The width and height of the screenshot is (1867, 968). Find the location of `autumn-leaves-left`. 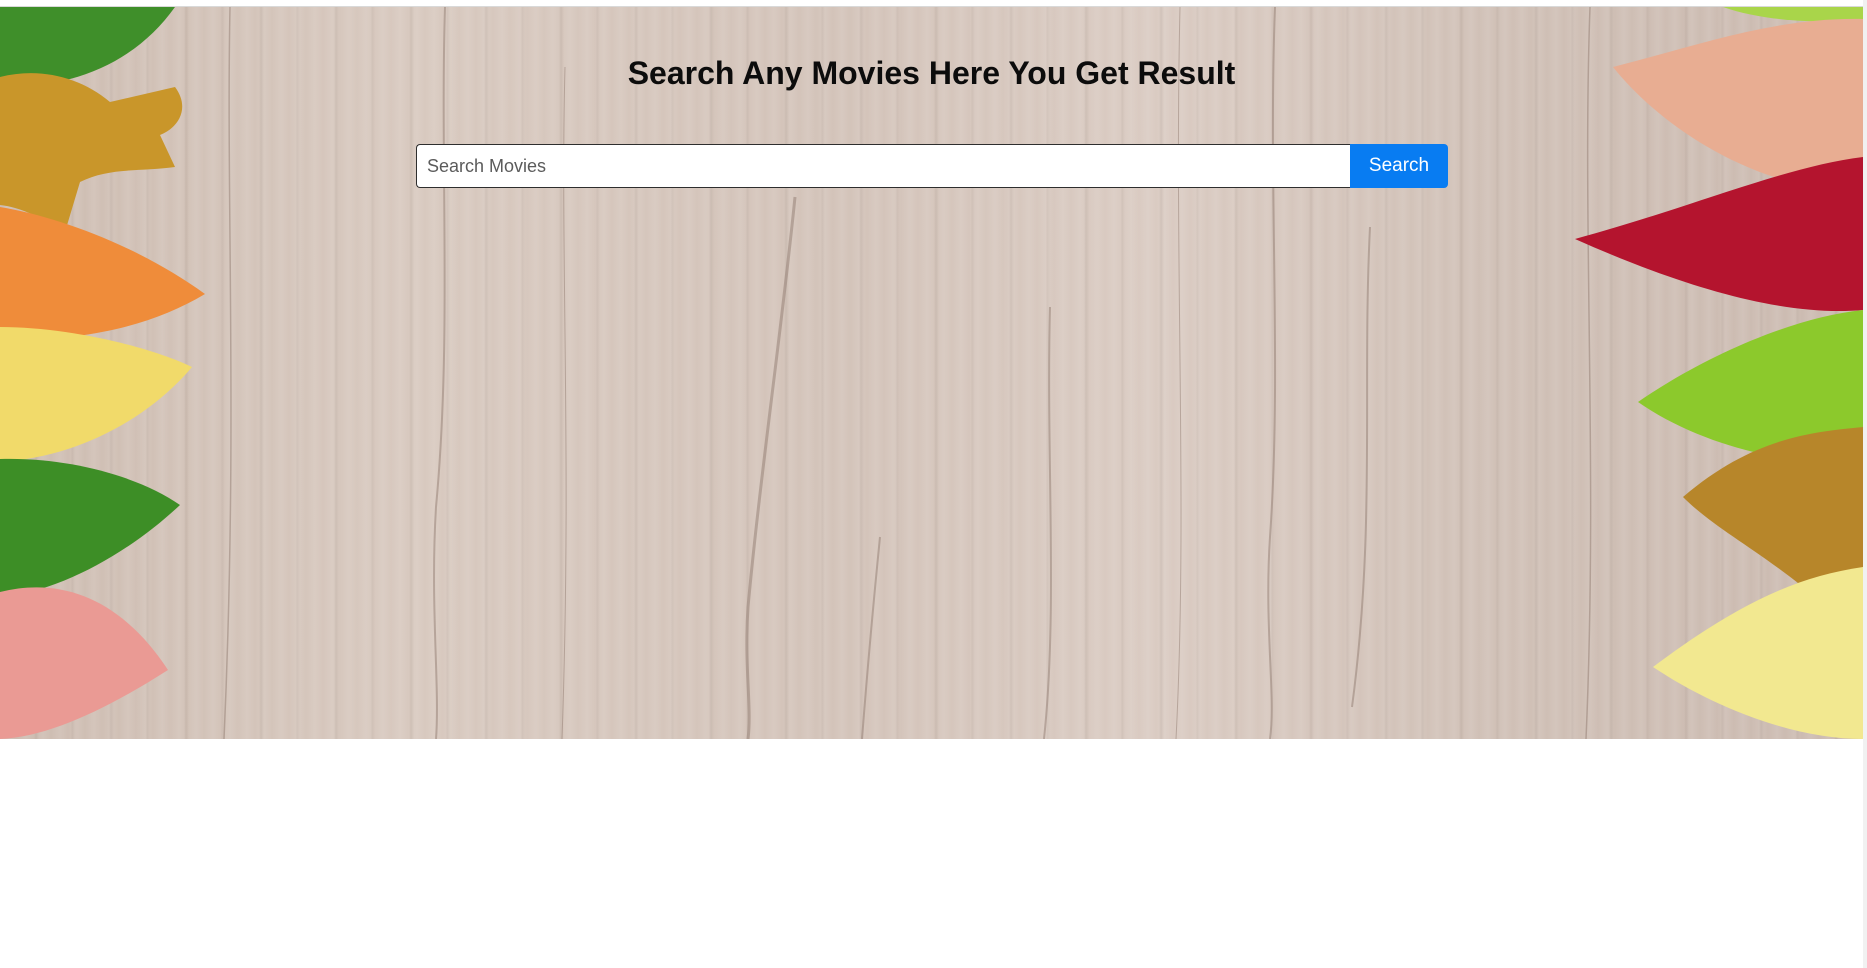

autumn-leaves-left is located at coordinates (102, 373).